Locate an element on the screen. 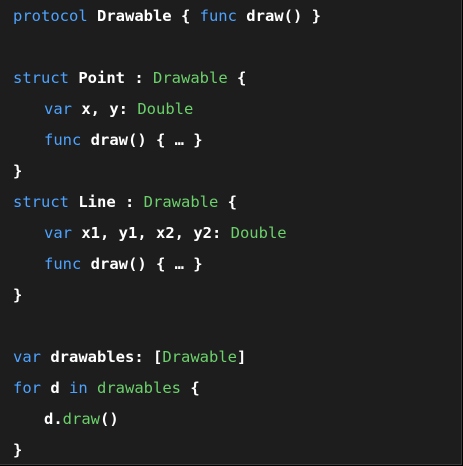 This screenshot has height=466, width=463. code-keyword: protocol is located at coordinates (50, 16).